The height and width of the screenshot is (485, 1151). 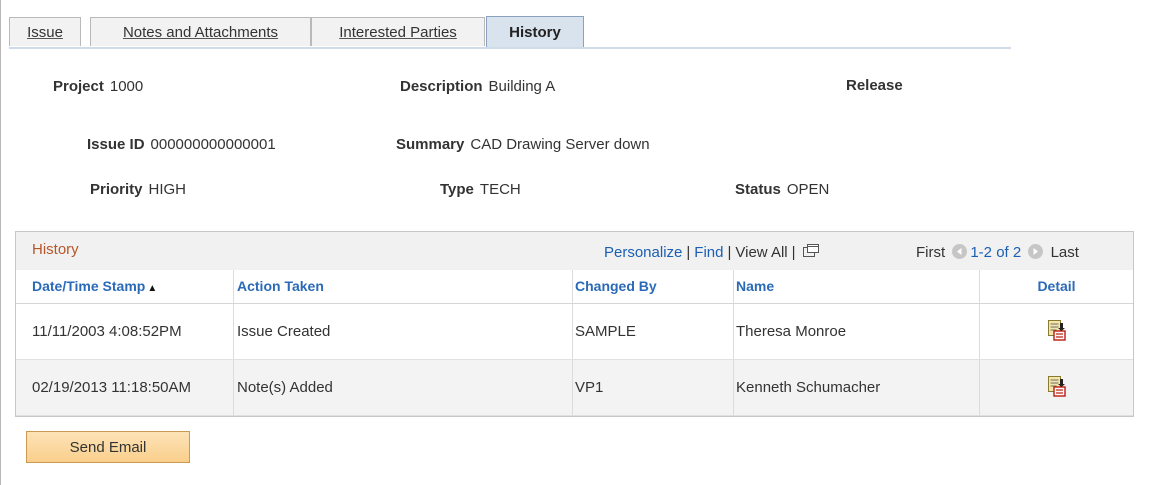 I want to click on summary-label: Summary, so click(x=430, y=144).